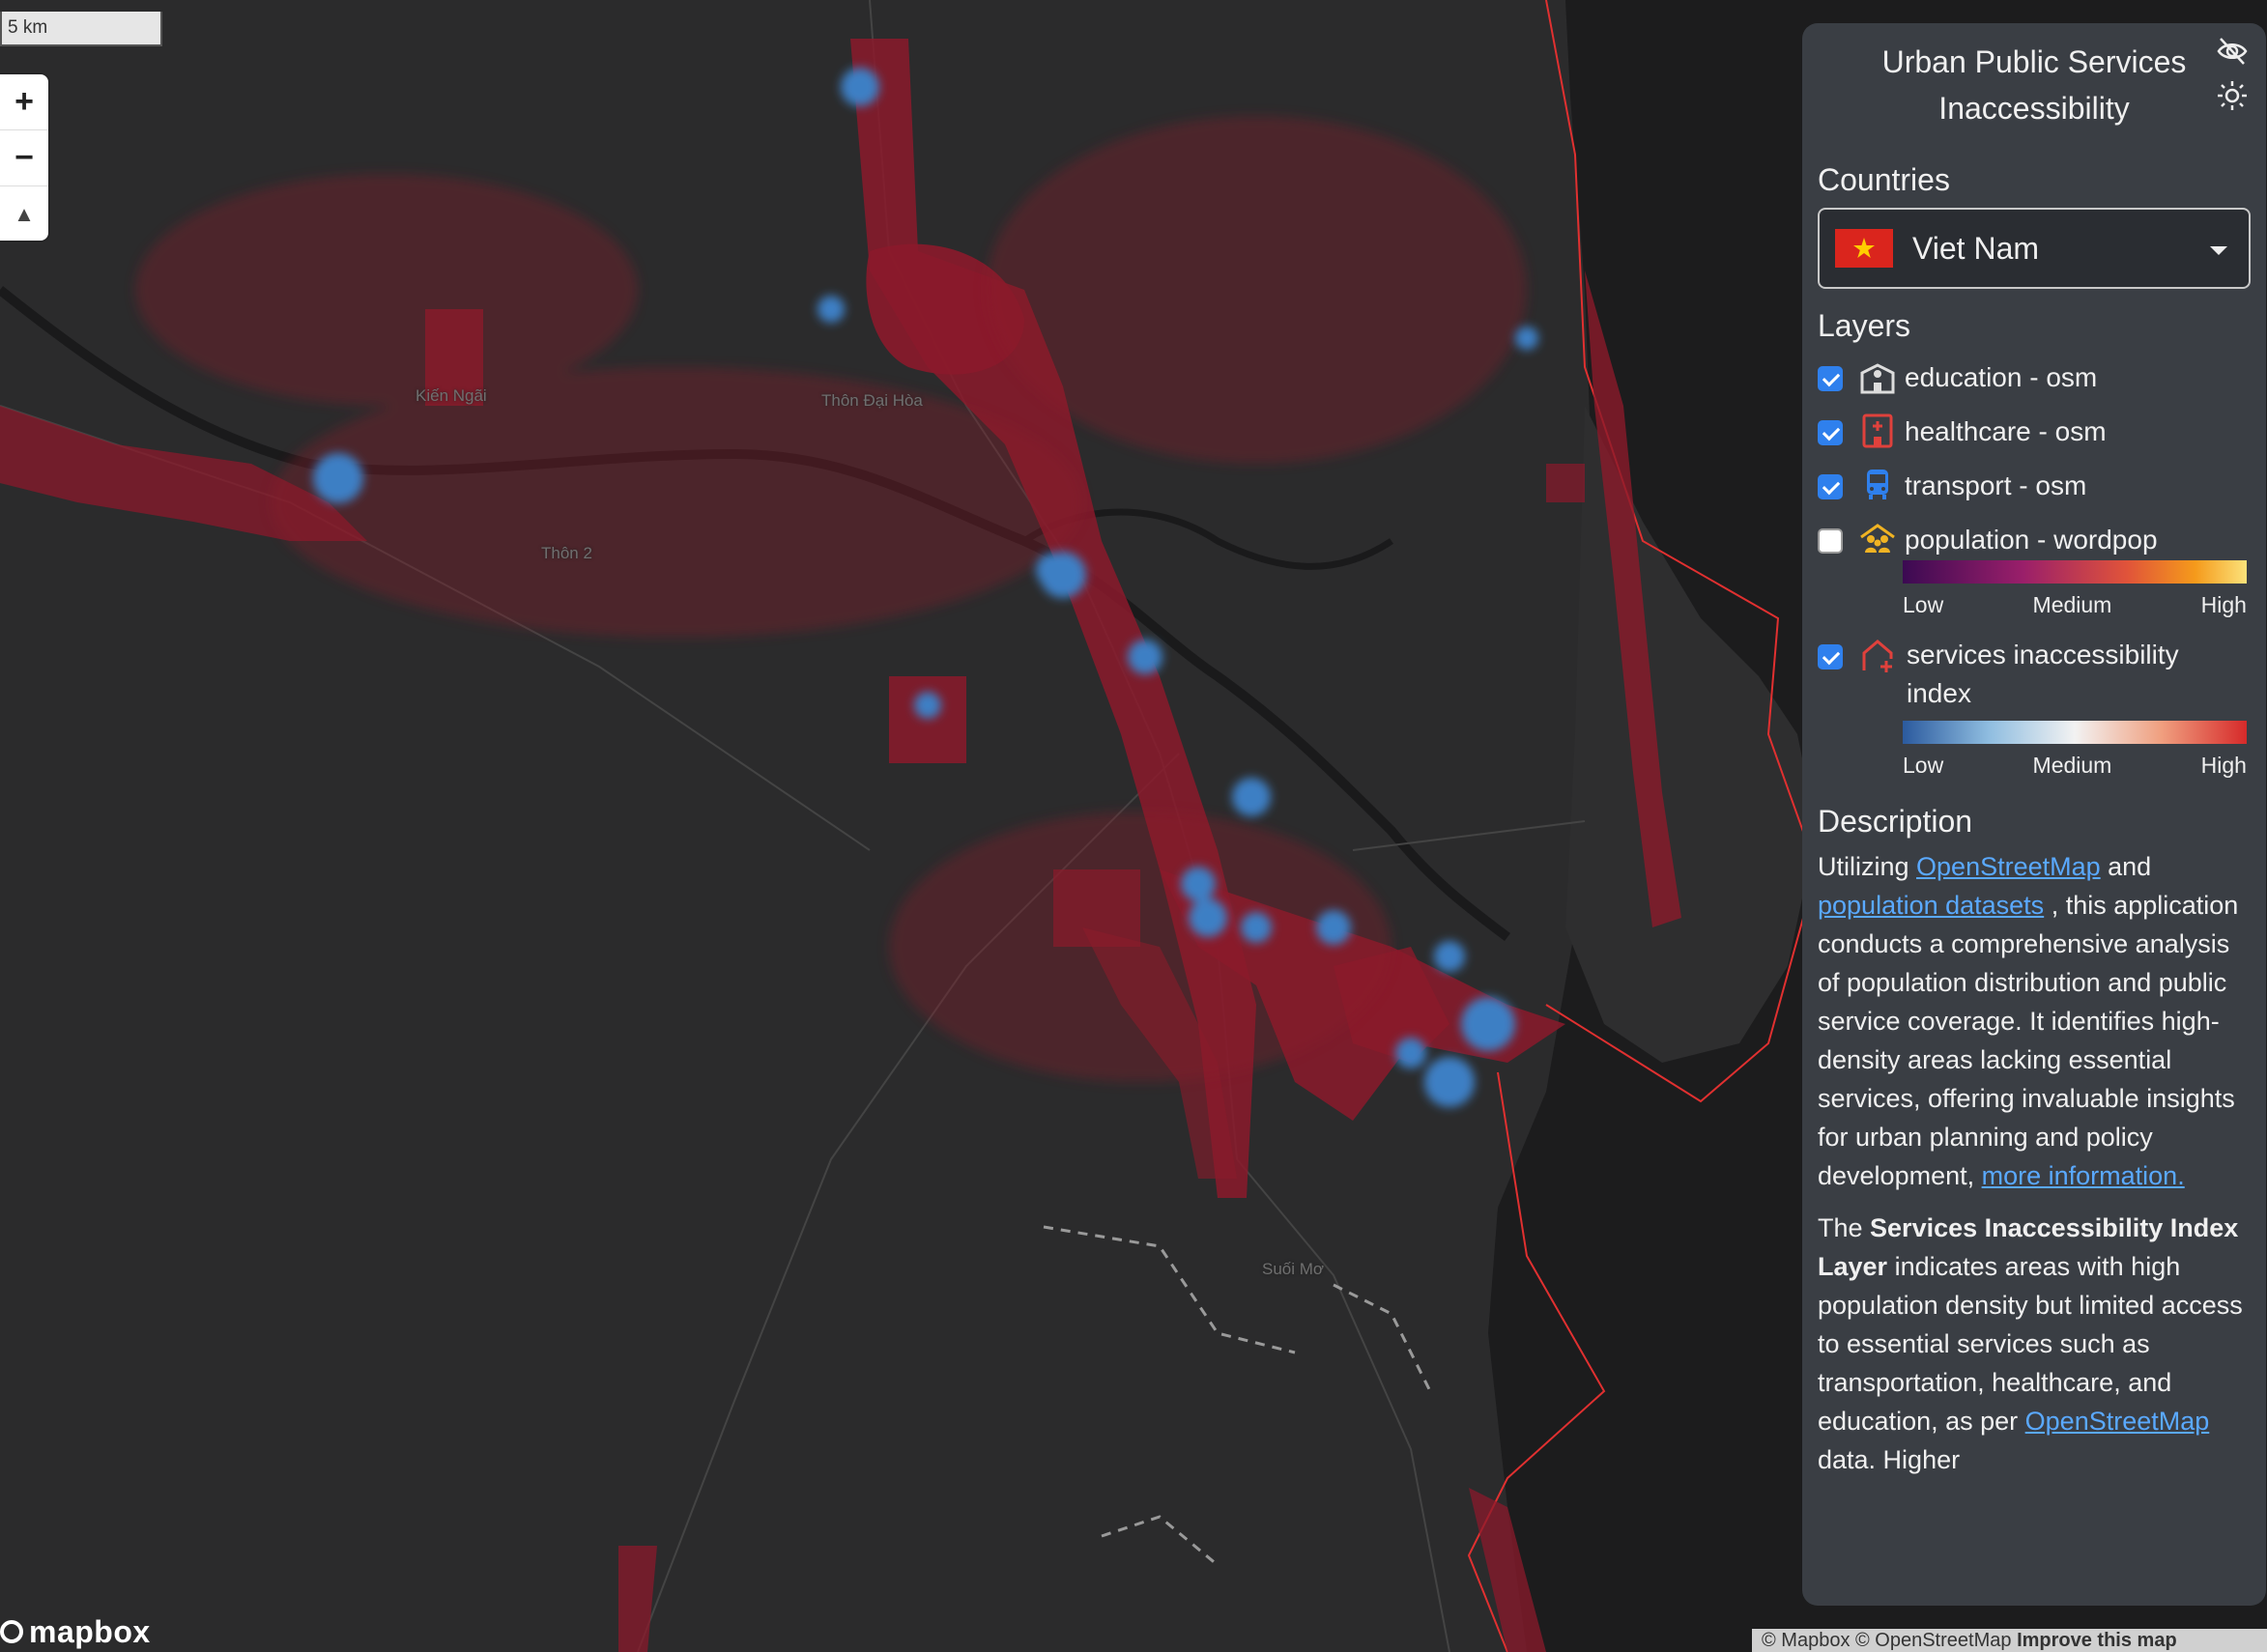  I want to click on selected-country: Viet Nam, so click(1976, 248).